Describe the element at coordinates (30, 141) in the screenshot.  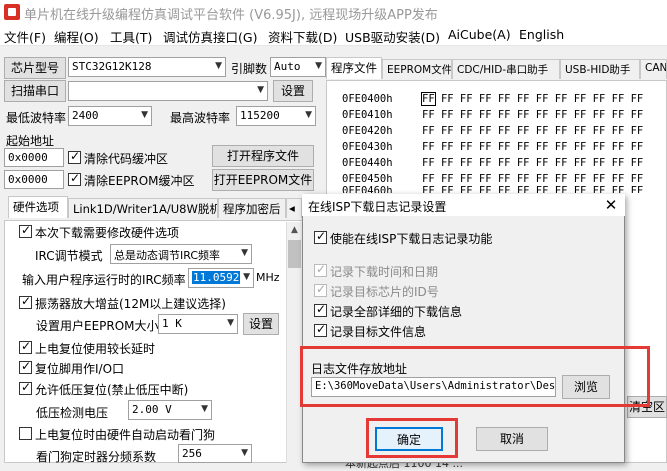
I see `start-address-label: 起始地址` at that location.